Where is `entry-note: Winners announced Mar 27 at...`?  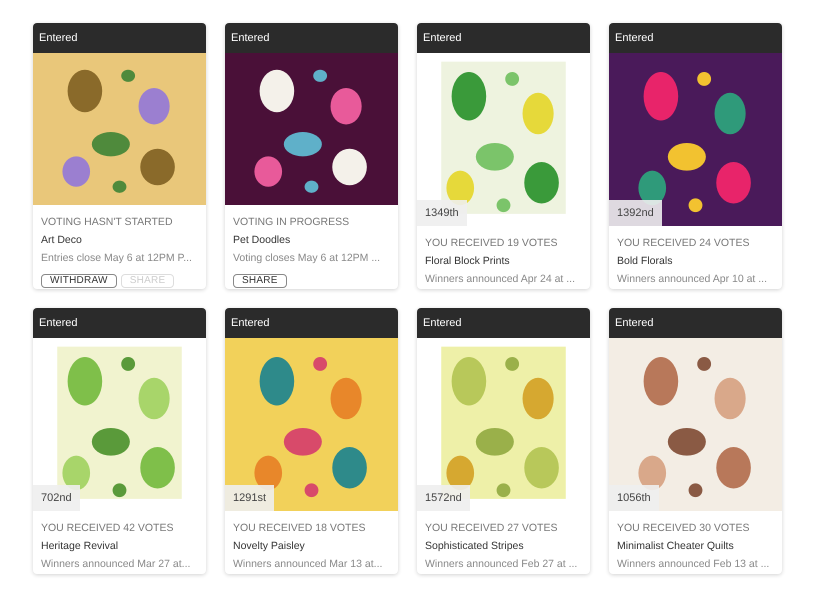
entry-note: Winners announced Mar 27 at... is located at coordinates (116, 564).